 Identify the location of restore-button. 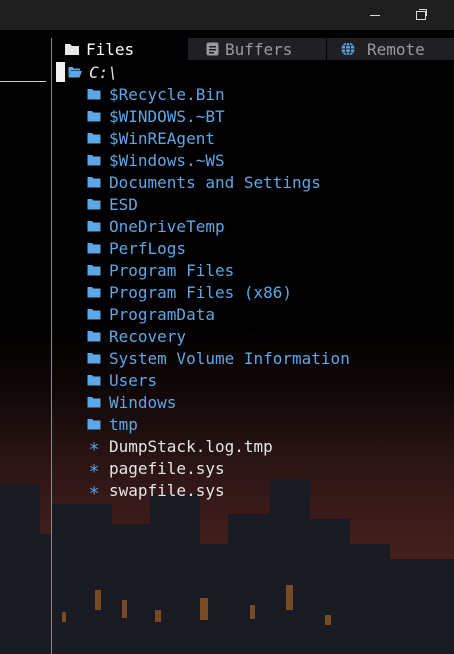
(421, 15).